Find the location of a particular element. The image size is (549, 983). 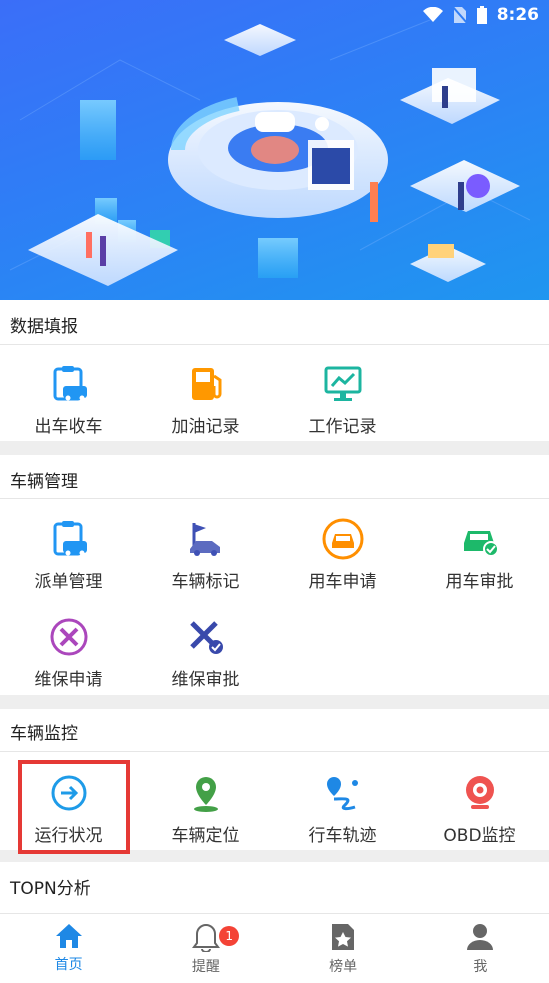

flag-car-icon is located at coordinates (206, 539).